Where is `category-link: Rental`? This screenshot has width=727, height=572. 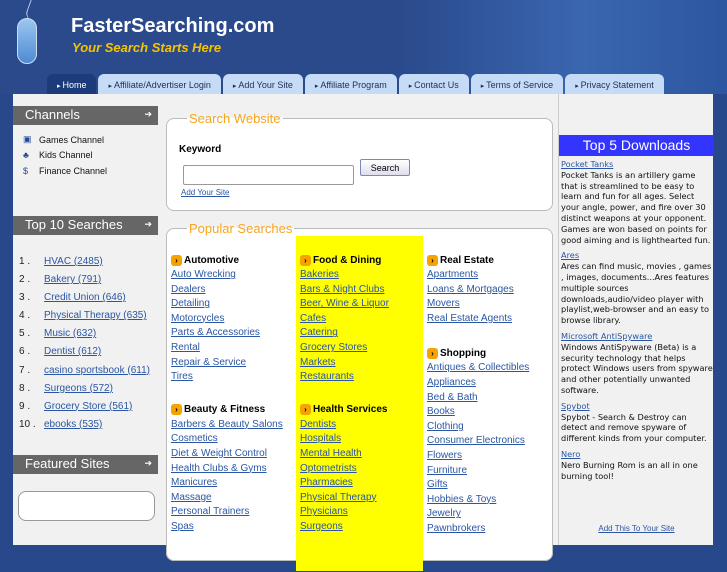
category-link: Rental is located at coordinates (234, 348).